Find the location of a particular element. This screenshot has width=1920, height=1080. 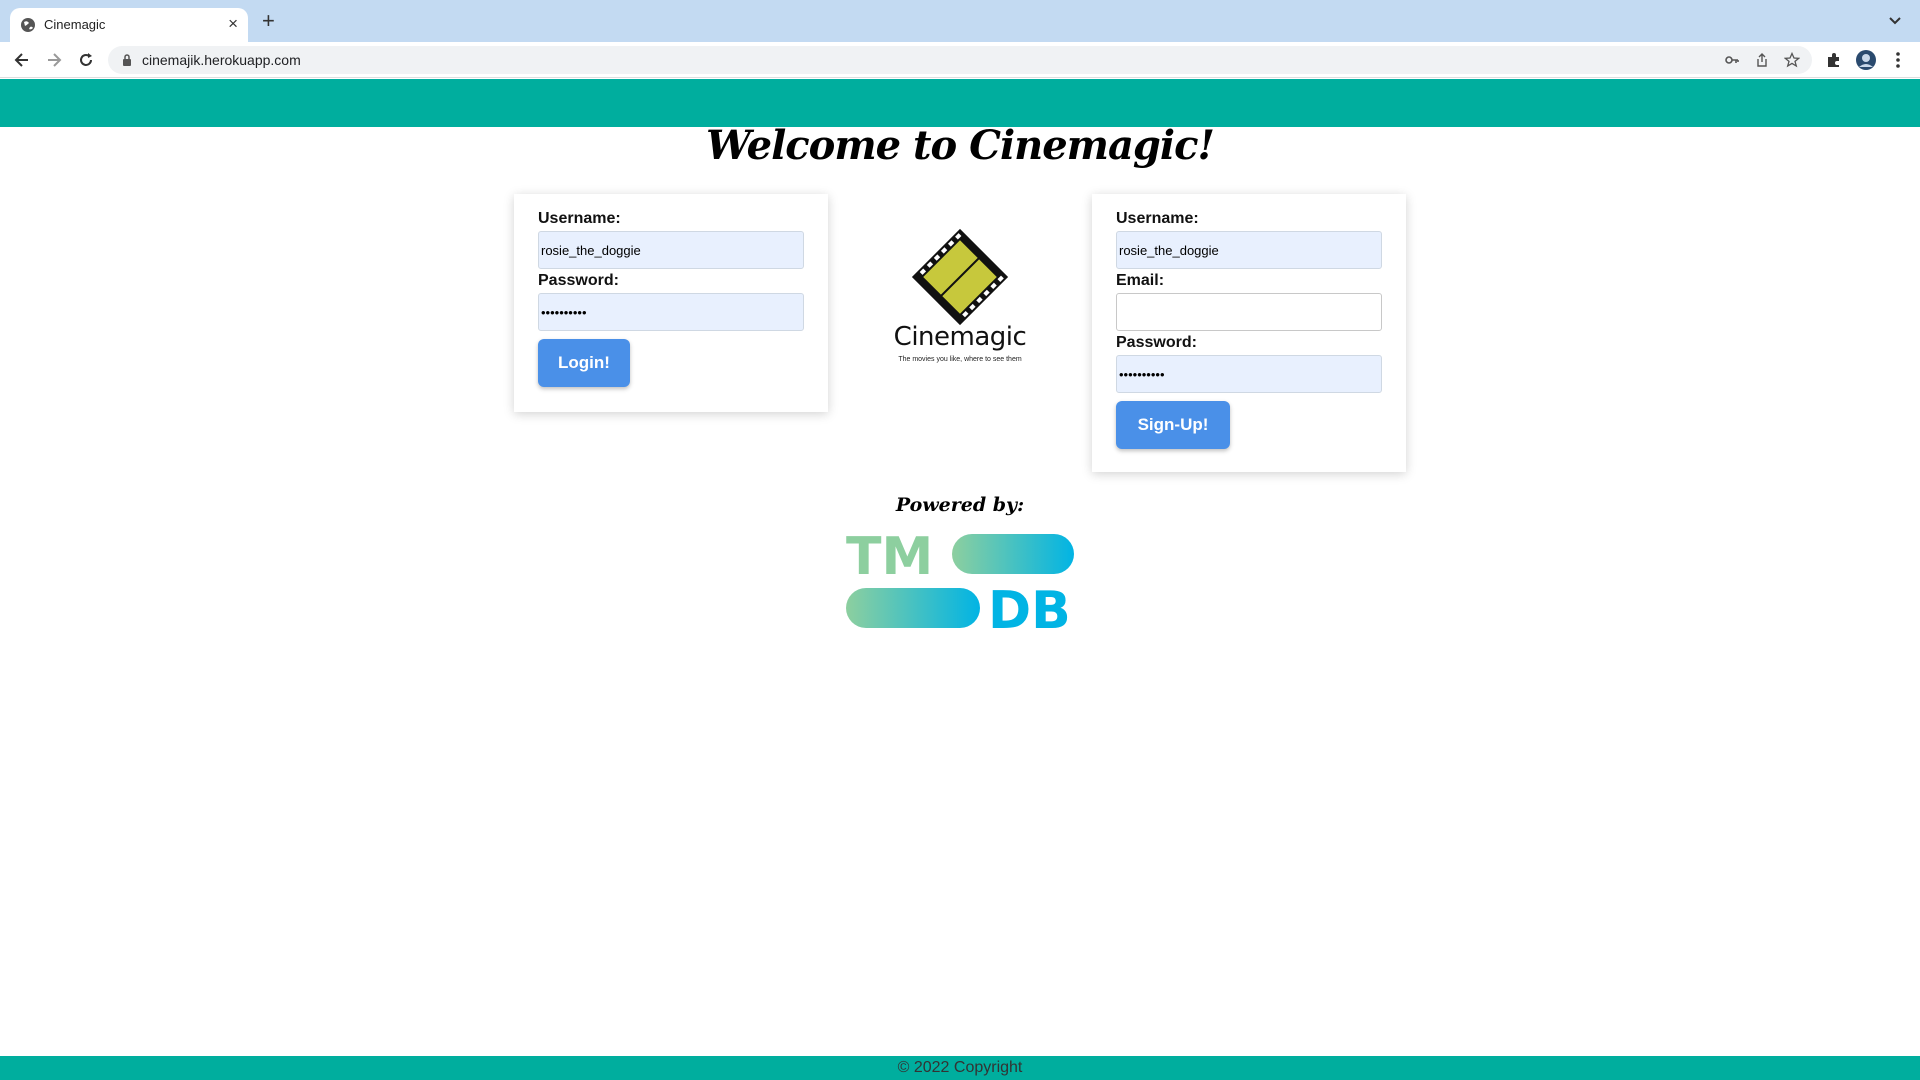

login-password-input: •••••••••• is located at coordinates (671, 312).